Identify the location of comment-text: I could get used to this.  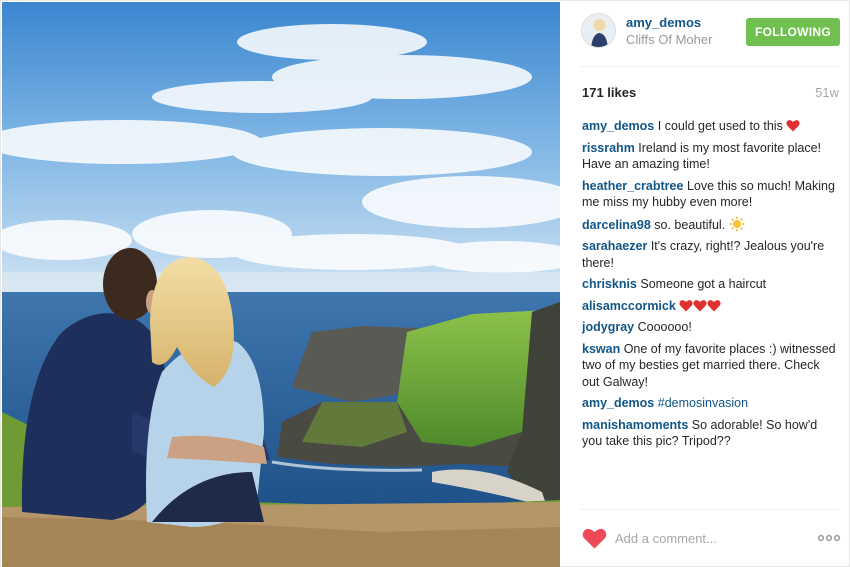
(720, 126).